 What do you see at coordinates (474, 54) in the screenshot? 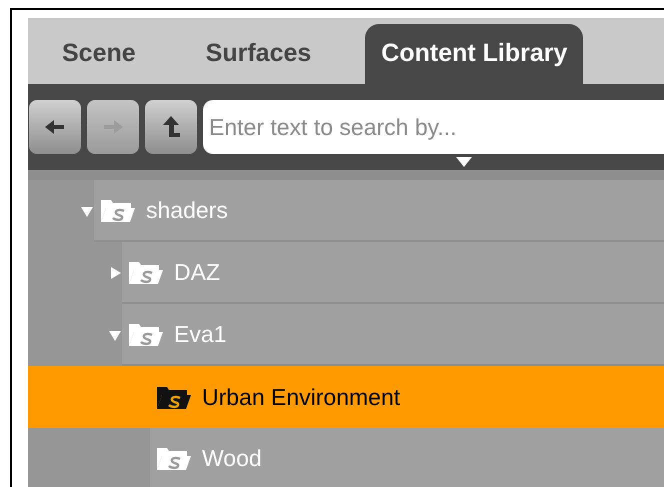
I see `tab: Content Library` at bounding box center [474, 54].